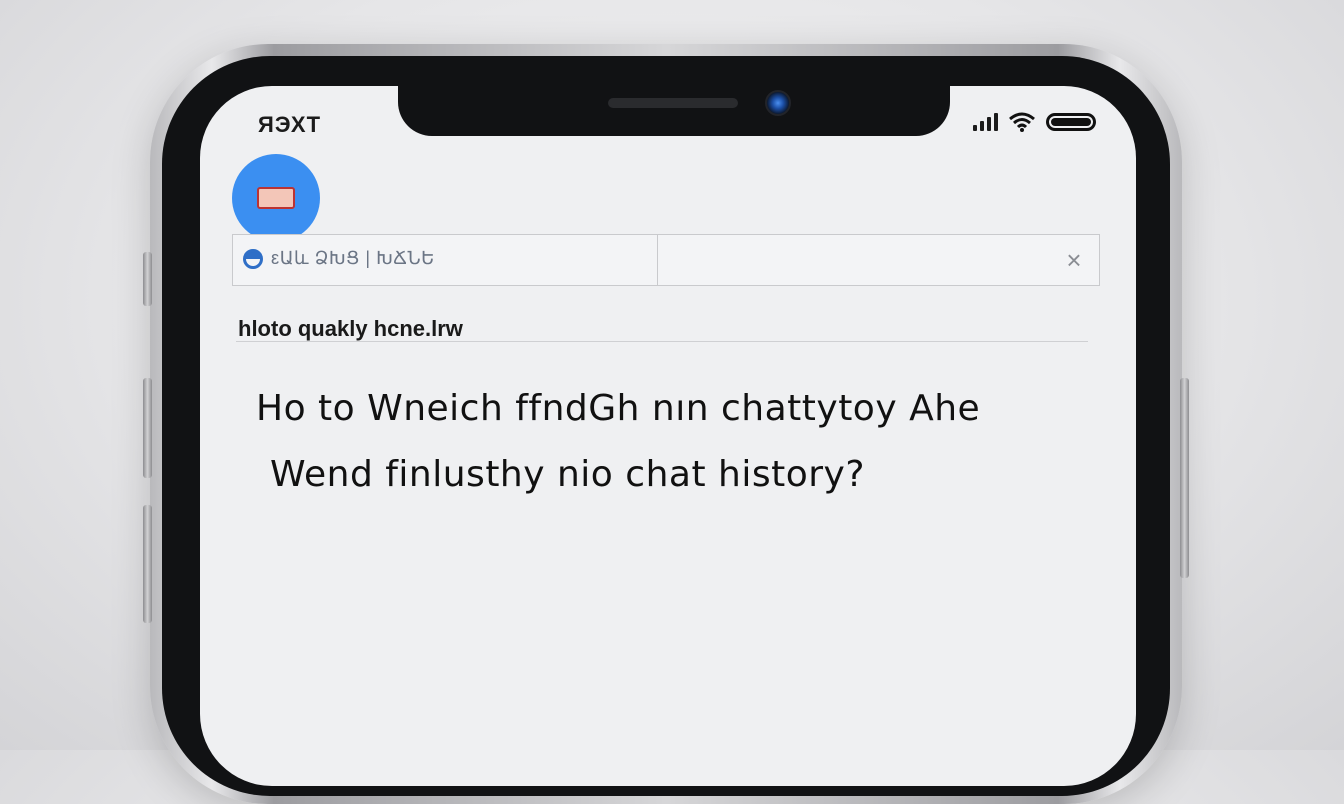  I want to click on front-camera-icon, so click(778, 103).